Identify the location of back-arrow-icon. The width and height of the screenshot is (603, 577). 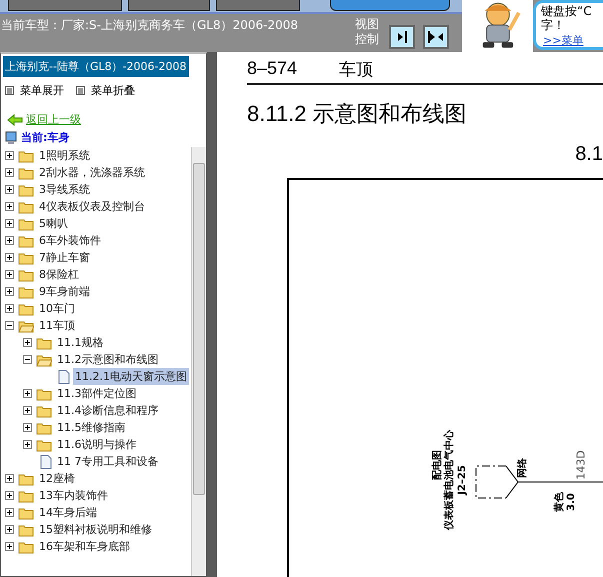
(15, 120).